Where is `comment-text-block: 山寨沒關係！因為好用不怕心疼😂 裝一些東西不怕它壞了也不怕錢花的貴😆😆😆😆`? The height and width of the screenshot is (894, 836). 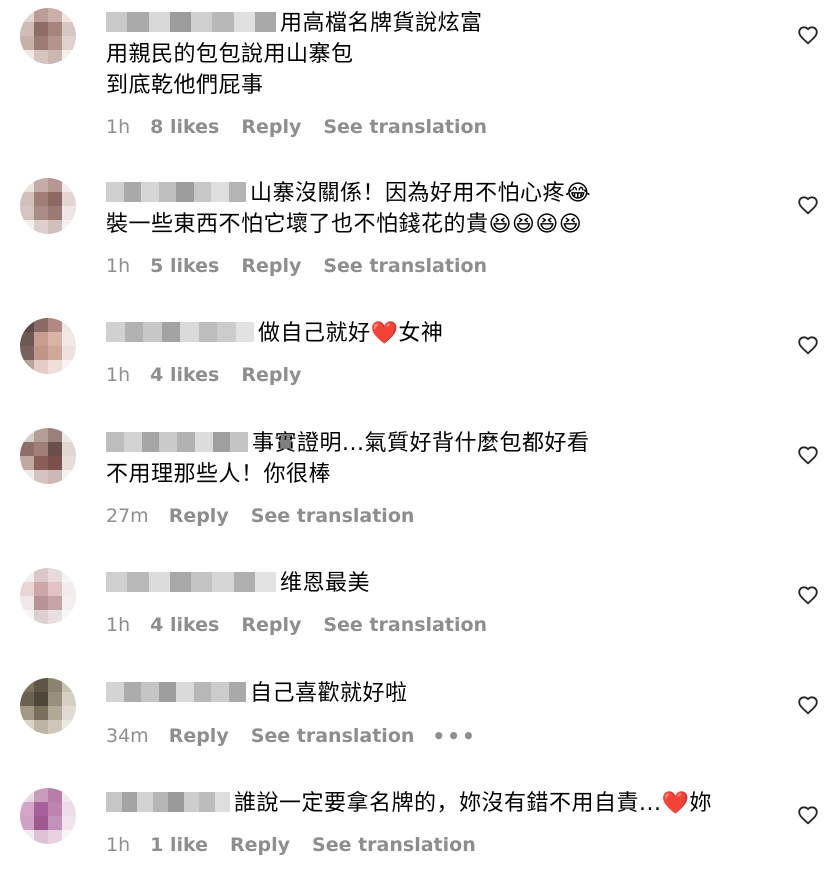
comment-text-block: 山寨沒關係！因為好用不怕心疼😂 裝一些東西不怕它壞了也不怕錢花的貴😆😆😆😆 is located at coordinates (441, 209).